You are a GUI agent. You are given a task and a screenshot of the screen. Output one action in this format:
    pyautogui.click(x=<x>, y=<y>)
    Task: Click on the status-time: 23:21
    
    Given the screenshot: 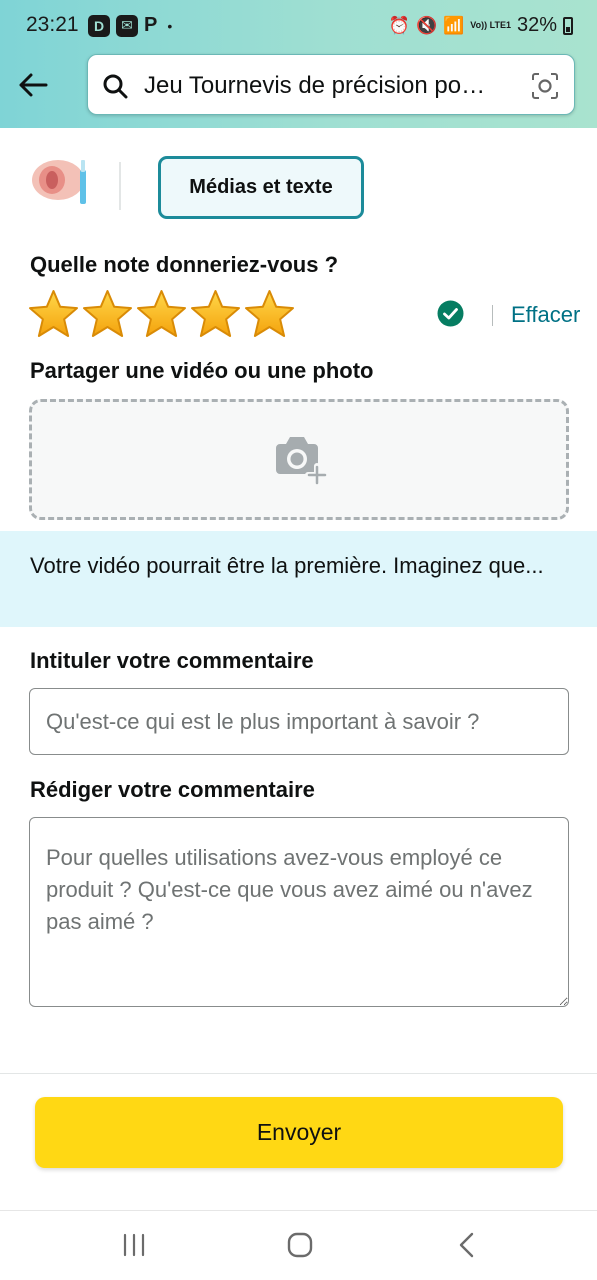 What is the action you would take?
    pyautogui.click(x=52, y=24)
    